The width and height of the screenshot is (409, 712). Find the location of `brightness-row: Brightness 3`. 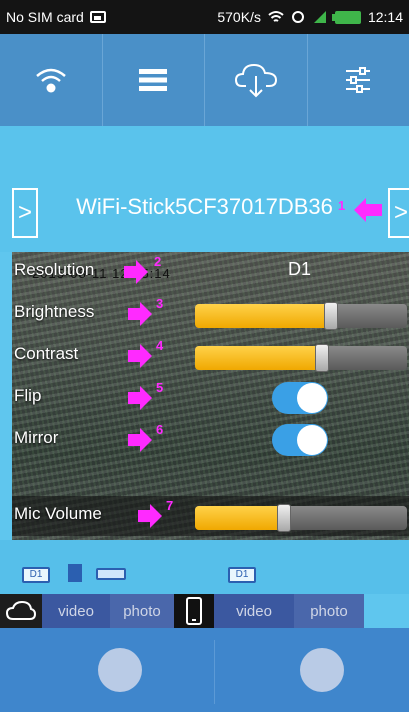

brightness-row: Brightness 3 is located at coordinates (210, 314).